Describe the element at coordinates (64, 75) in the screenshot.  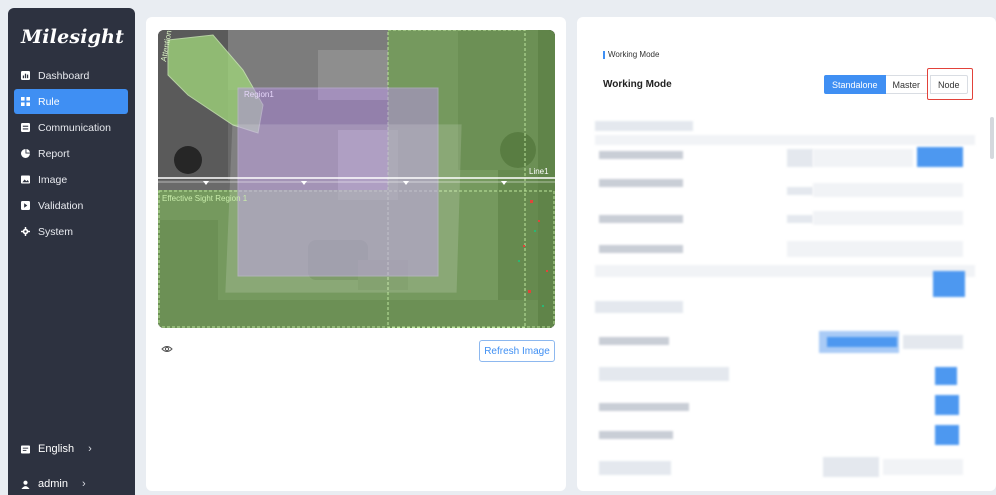
I see `sidebar-item-label: Dashboard` at that location.